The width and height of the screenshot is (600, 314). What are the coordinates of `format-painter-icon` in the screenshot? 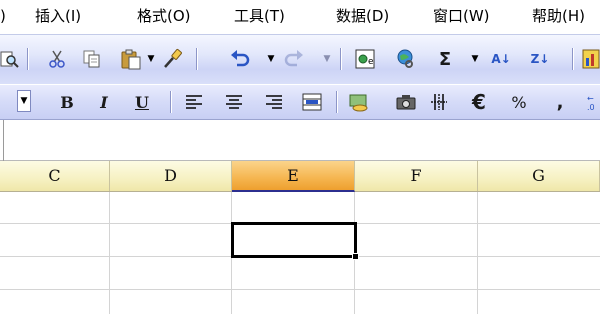 It's located at (172, 59).